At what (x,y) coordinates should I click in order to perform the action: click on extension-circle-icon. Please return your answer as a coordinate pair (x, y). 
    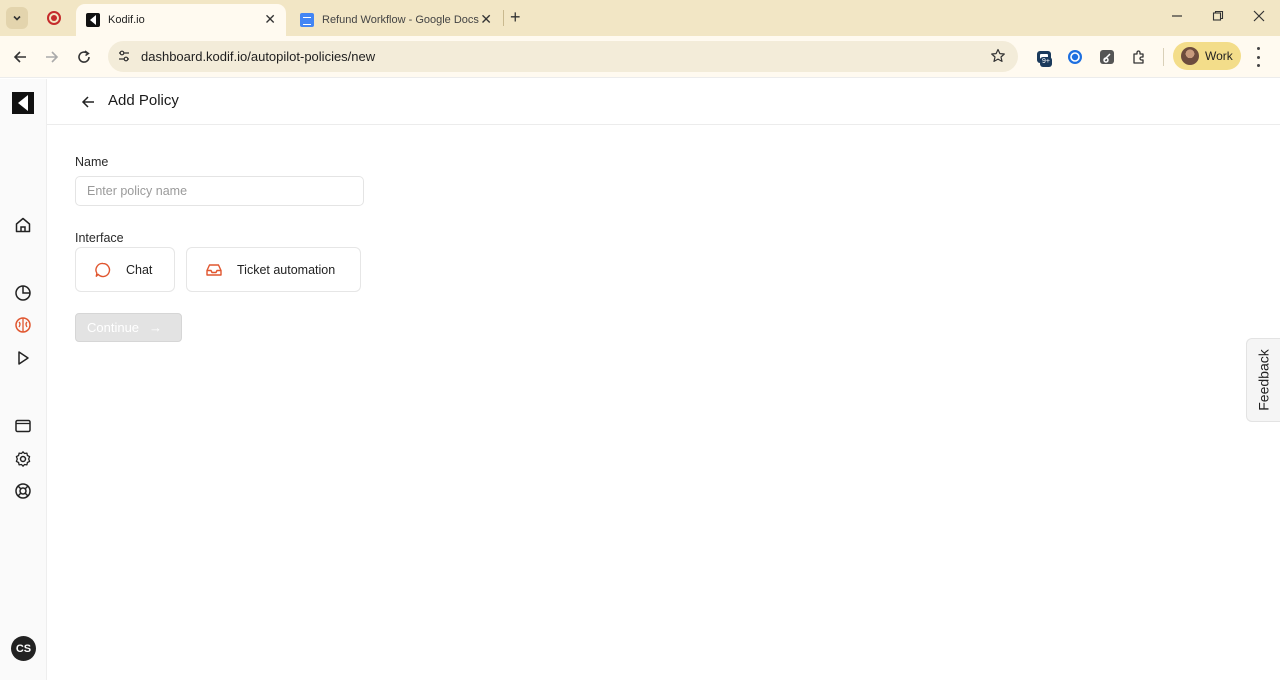
    Looking at the image, I should click on (1075, 57).